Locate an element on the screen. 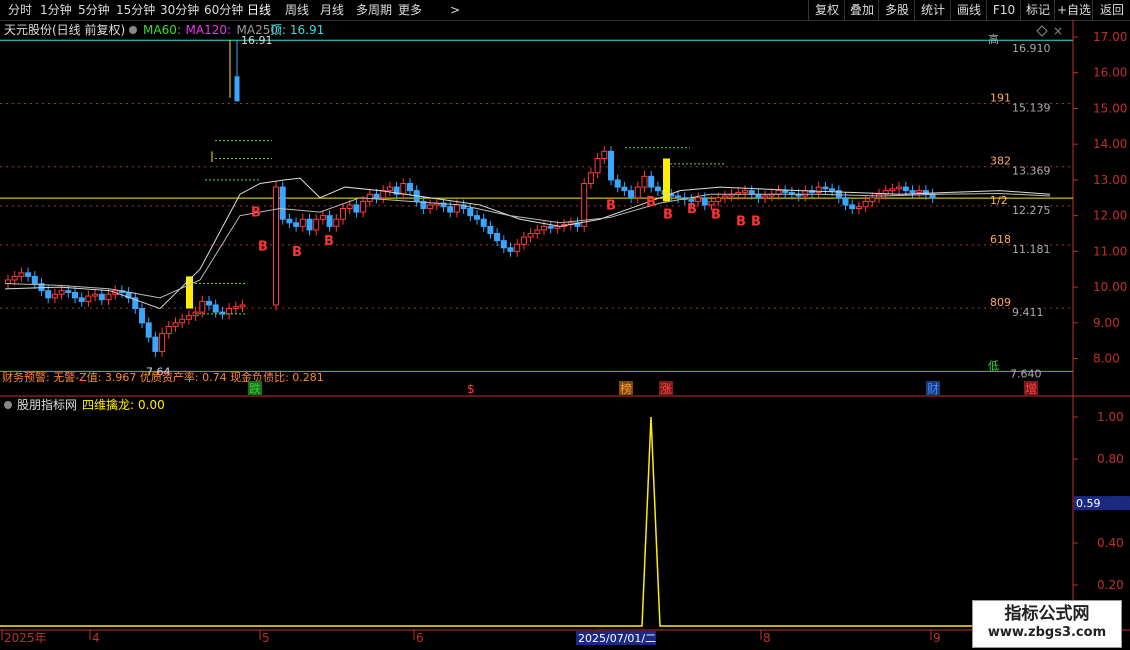  price-tick-label: 15.00 is located at coordinates (1110, 108).